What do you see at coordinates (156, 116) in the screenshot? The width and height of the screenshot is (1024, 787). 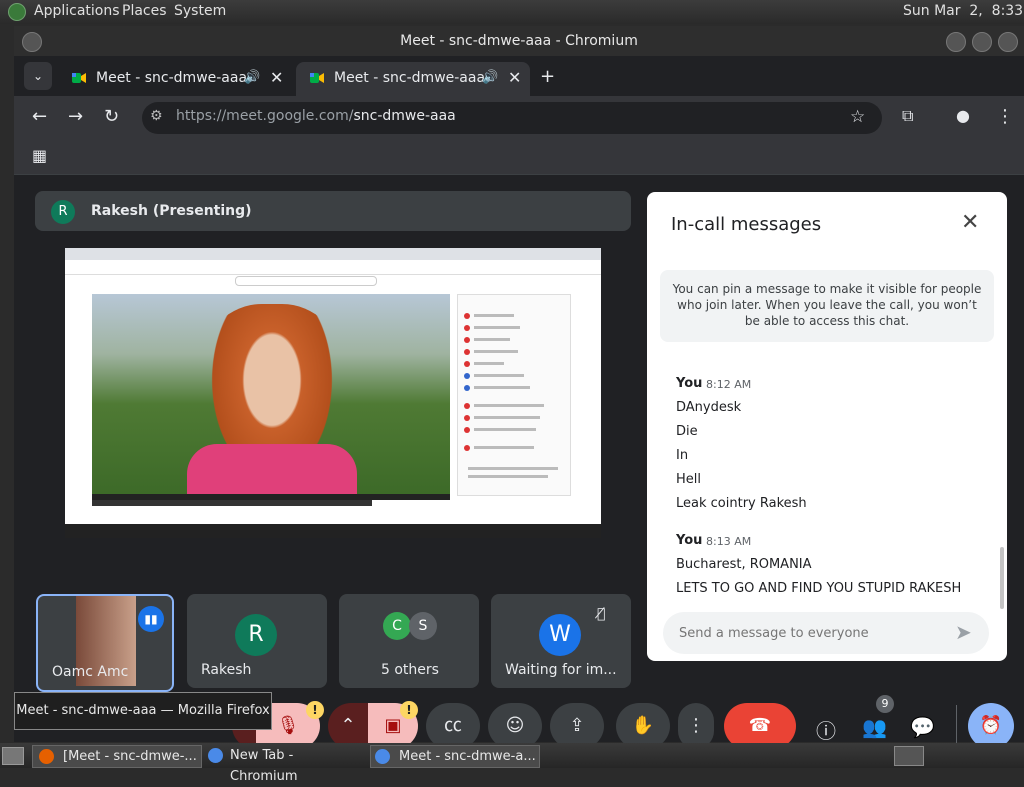 I see `site-info-icon: ⚙` at bounding box center [156, 116].